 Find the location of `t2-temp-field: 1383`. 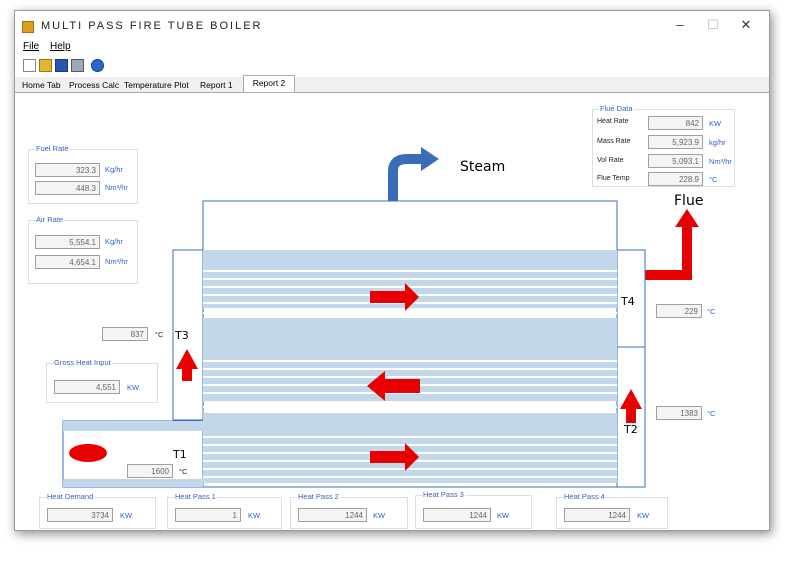

t2-temp-field: 1383 is located at coordinates (679, 413).